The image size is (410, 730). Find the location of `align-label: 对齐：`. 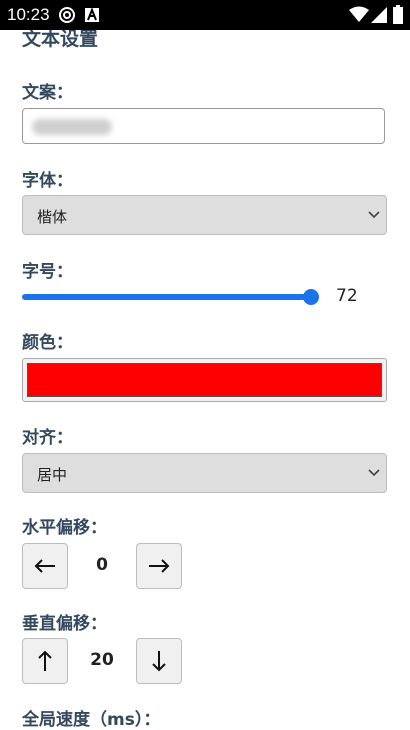

align-label: 对齐： is located at coordinates (47, 438).